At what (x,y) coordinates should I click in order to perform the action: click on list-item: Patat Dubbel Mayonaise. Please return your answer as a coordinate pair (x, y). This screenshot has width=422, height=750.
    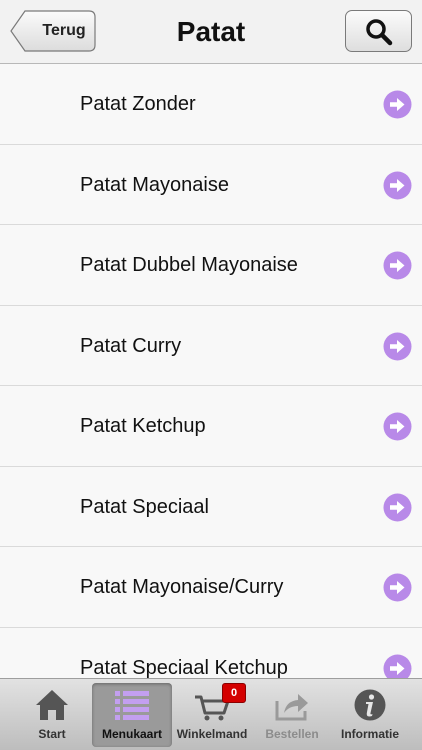
    Looking at the image, I should click on (211, 265).